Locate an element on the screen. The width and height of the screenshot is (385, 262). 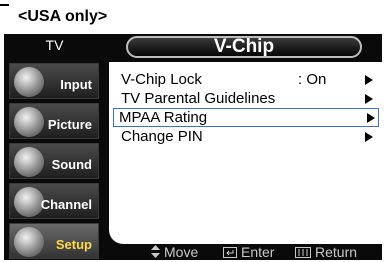
hint-return-label: Return is located at coordinates (336, 252).